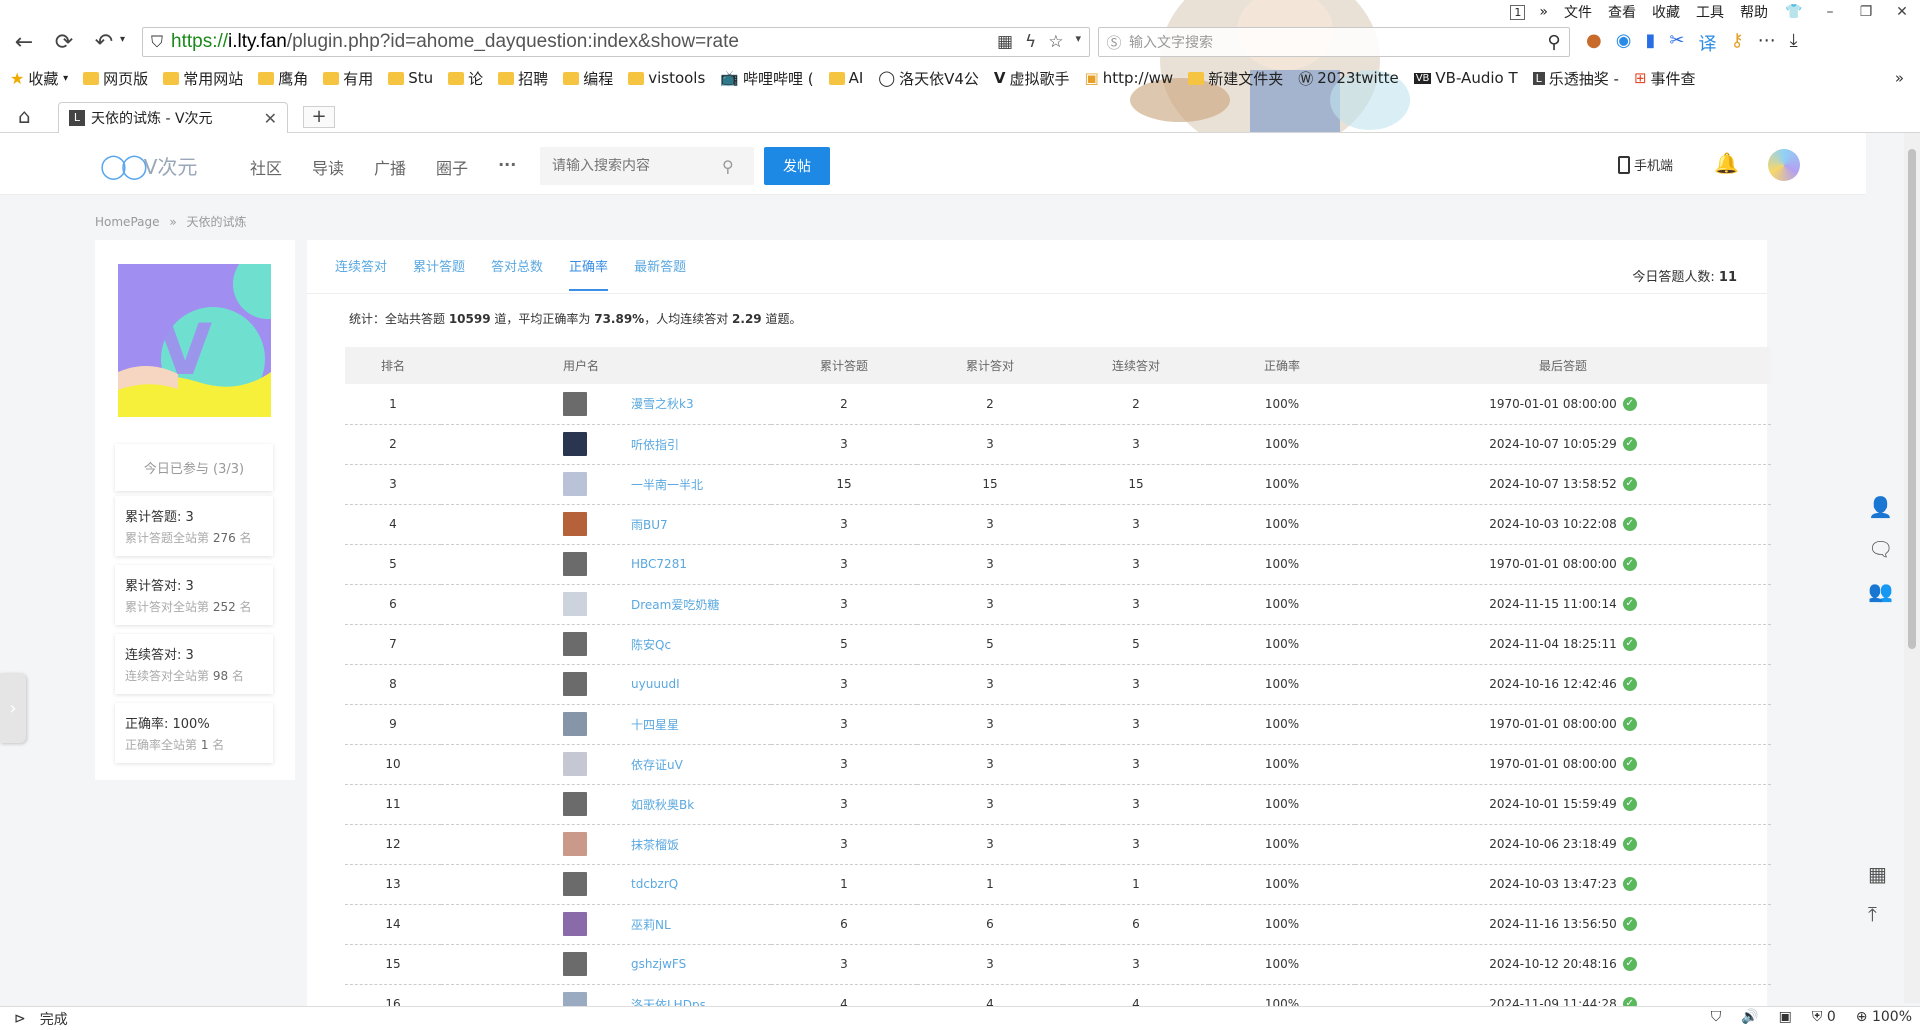  Describe the element at coordinates (517, 273) in the screenshot. I see `tab-correct: 答对总数` at that location.